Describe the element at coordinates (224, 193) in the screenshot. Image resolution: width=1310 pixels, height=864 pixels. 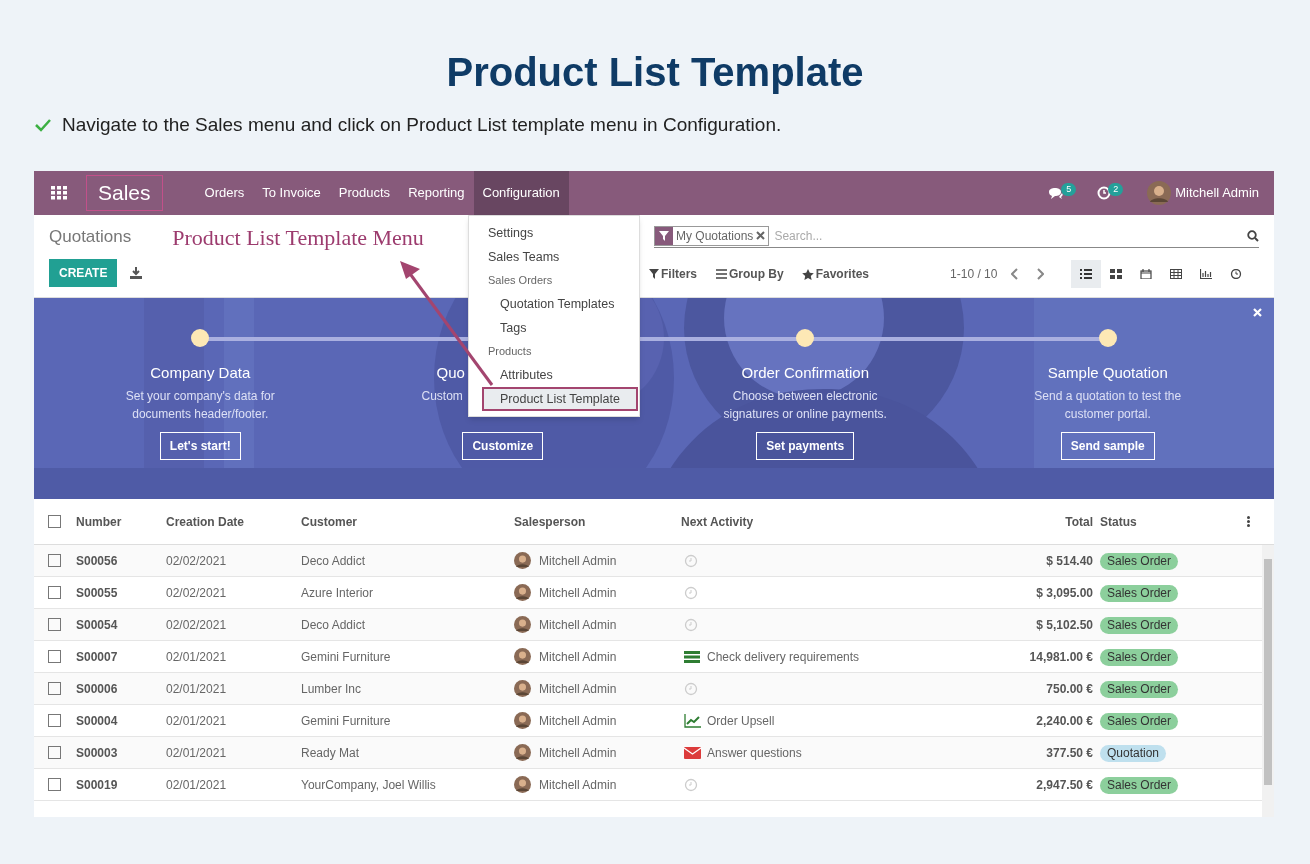
I see `menu-item: Orders` at that location.